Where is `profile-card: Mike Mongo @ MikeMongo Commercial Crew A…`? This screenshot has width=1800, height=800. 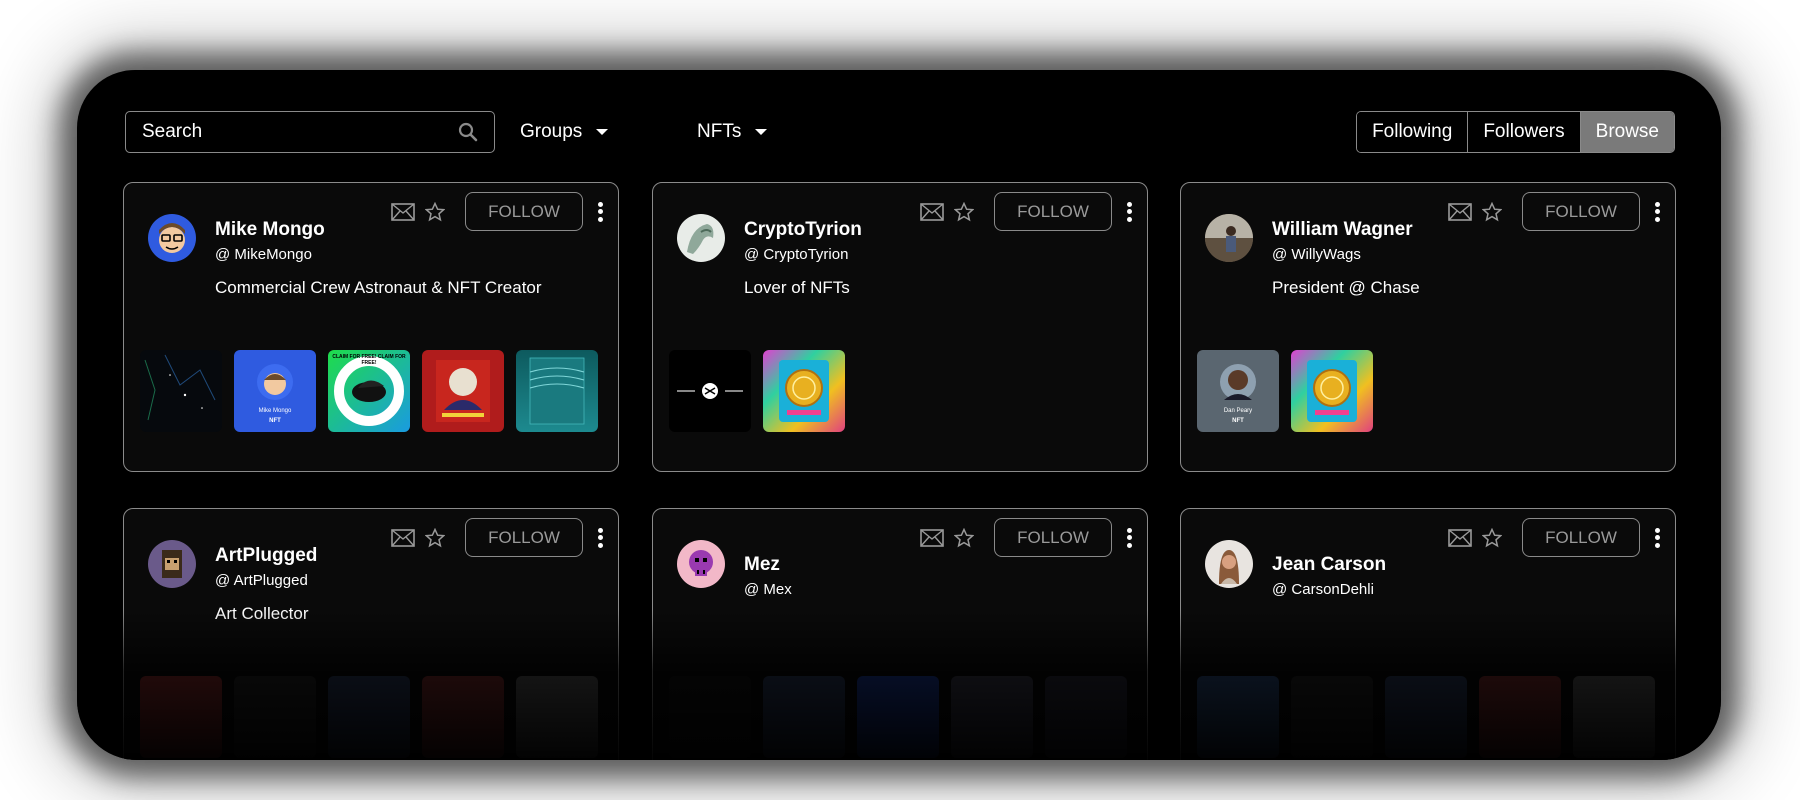 profile-card: Mike Mongo @ MikeMongo Commercial Crew A… is located at coordinates (371, 327).